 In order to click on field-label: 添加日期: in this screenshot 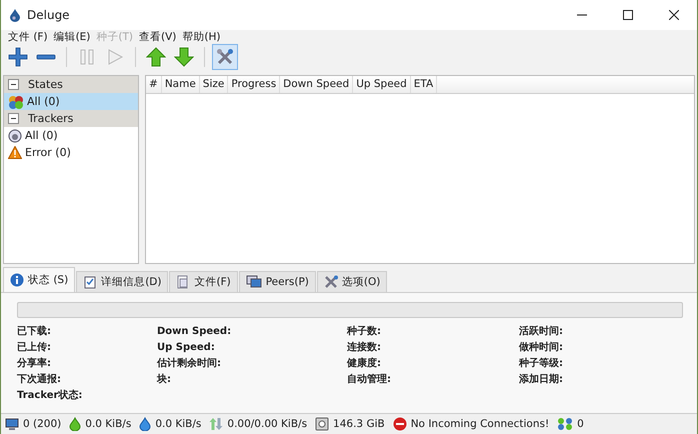, I will do `click(541, 380)`.